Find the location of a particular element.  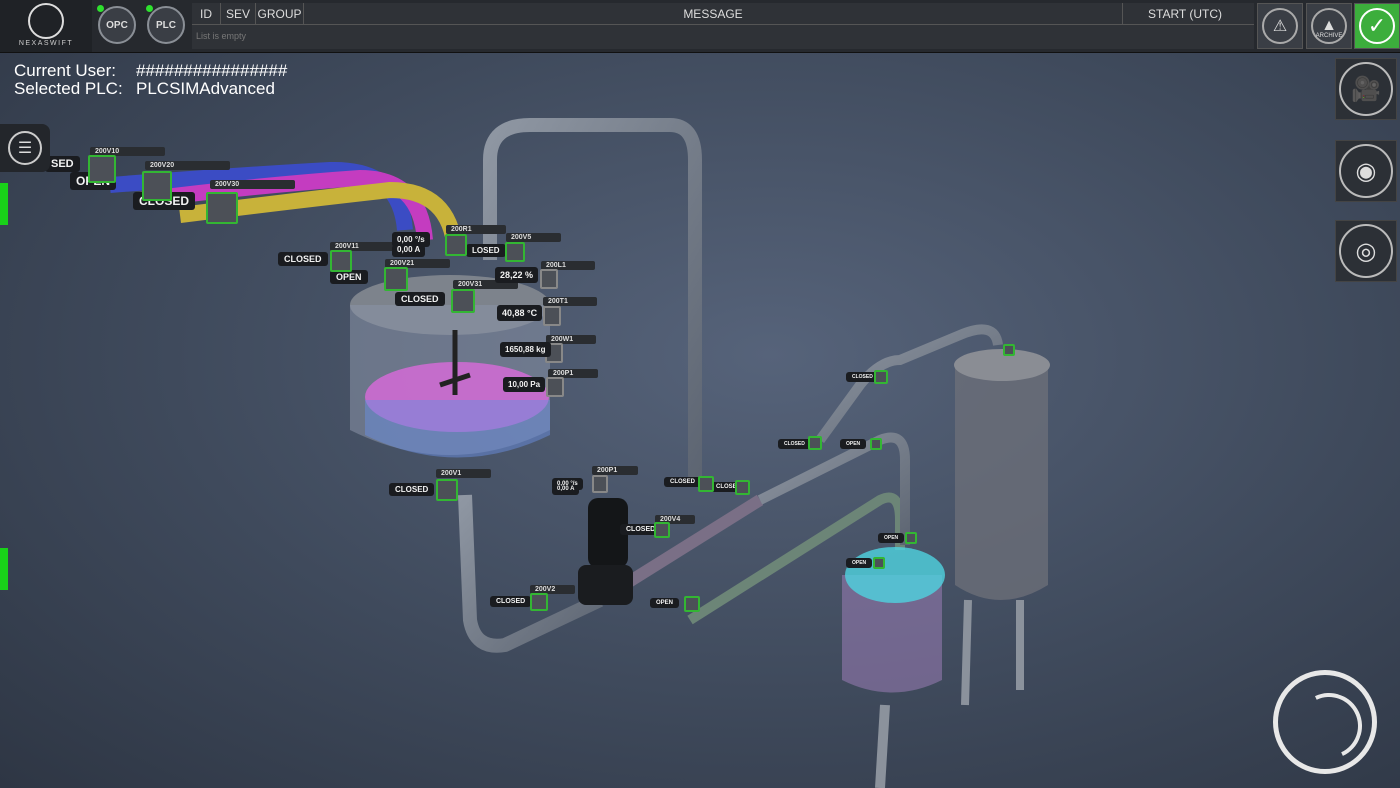

acknowledge-button: ✓ is located at coordinates (1377, 26).